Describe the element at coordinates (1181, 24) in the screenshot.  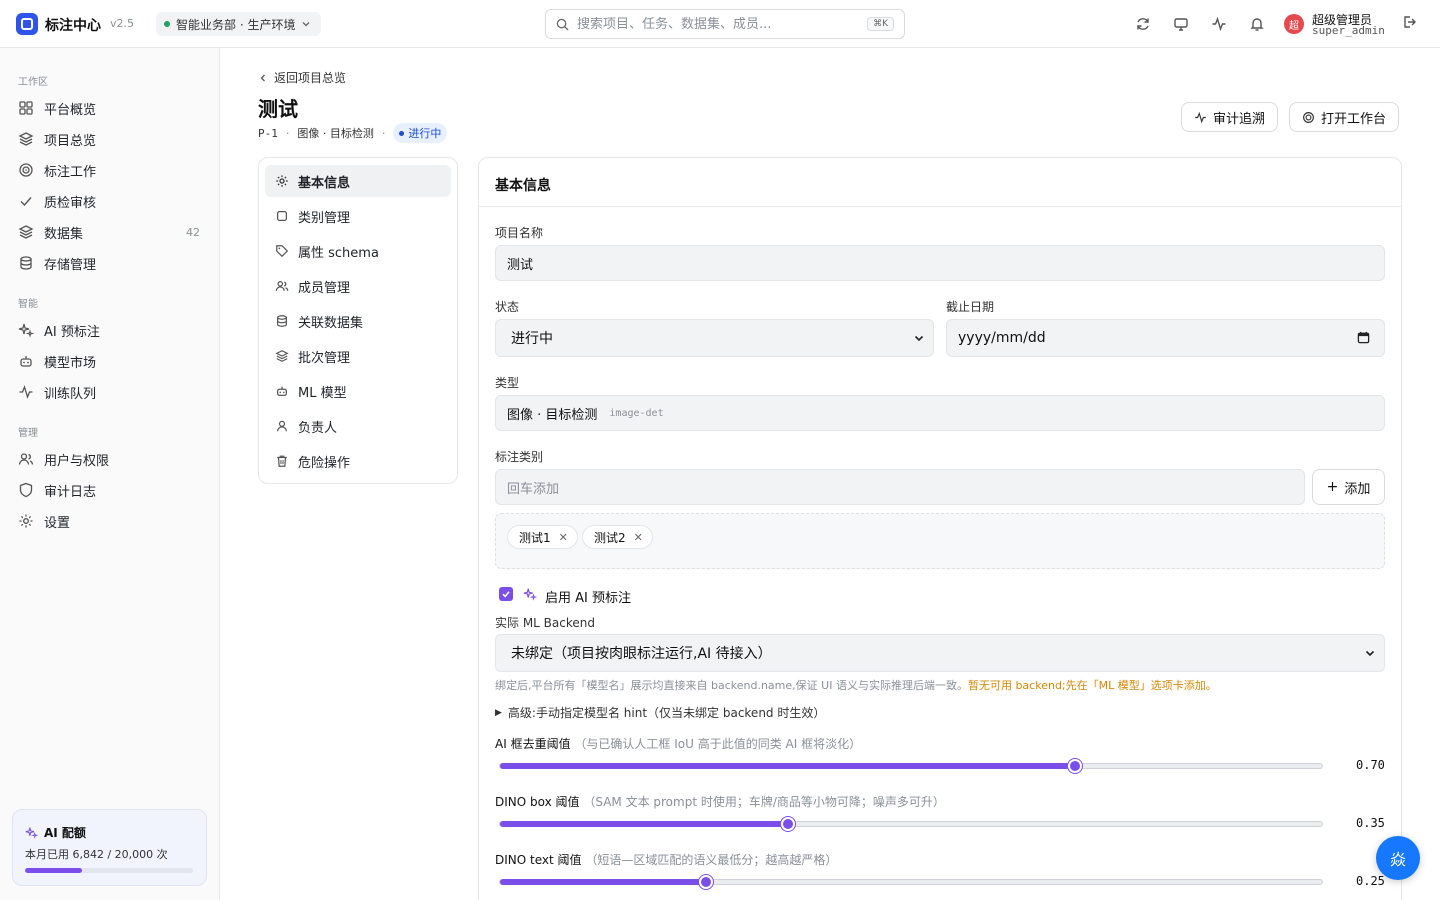
I see `monitor-icon` at that location.